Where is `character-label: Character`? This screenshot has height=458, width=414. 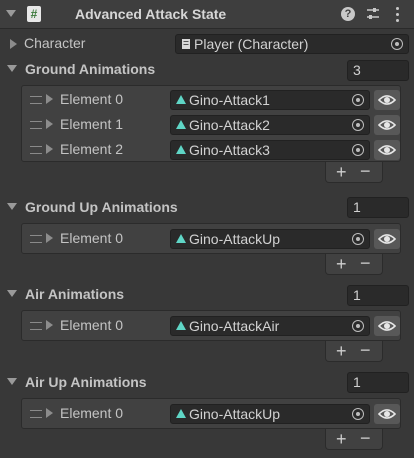 character-label: Character is located at coordinates (55, 43).